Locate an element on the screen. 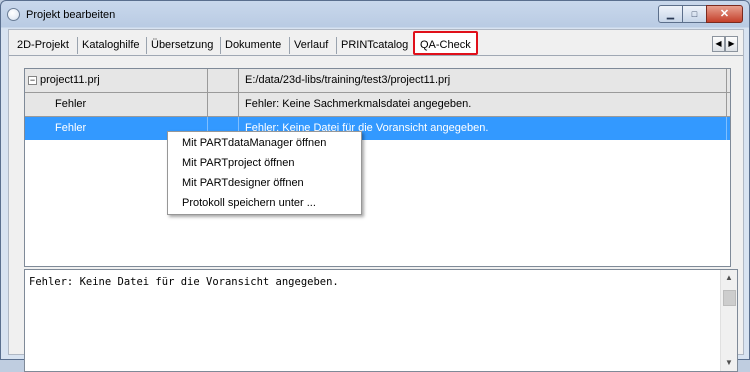 This screenshot has height=372, width=750. tab-dokumente: Dokumente is located at coordinates (253, 45).